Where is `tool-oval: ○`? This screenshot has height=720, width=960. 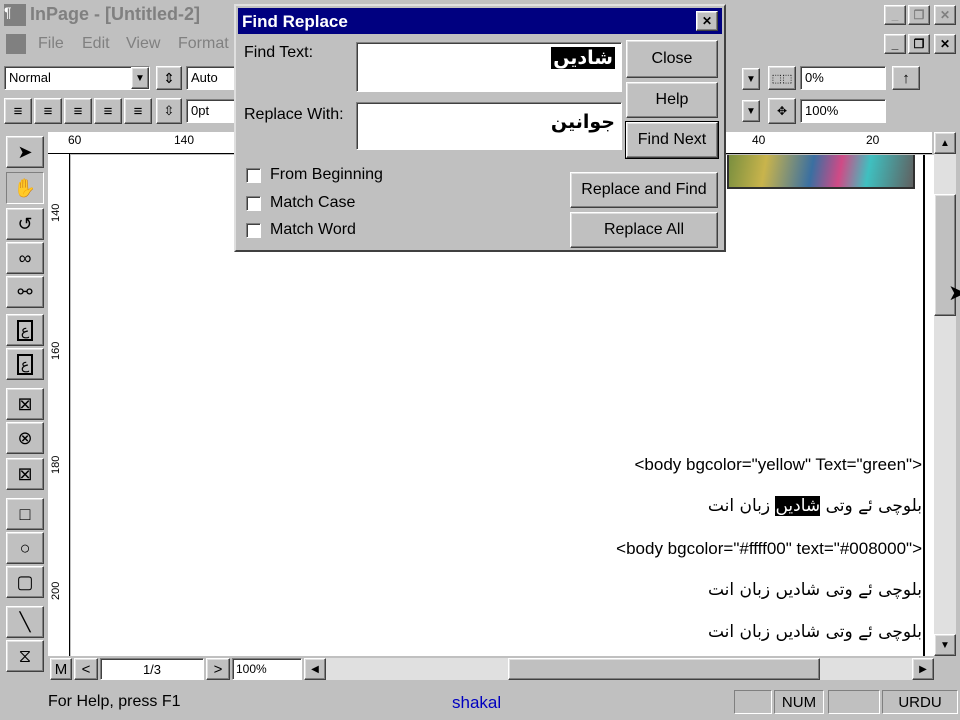
tool-oval: ○ is located at coordinates (25, 548).